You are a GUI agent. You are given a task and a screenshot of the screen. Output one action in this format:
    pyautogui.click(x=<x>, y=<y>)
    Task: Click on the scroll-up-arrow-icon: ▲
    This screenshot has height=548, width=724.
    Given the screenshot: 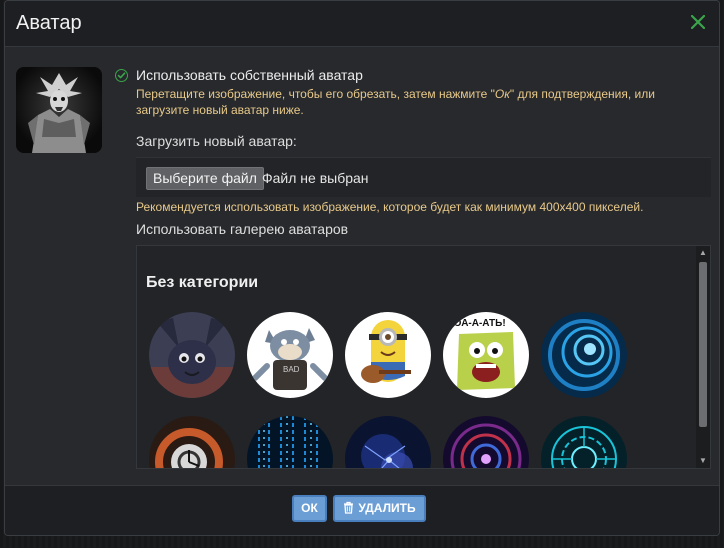 What is the action you would take?
    pyautogui.click(x=703, y=253)
    